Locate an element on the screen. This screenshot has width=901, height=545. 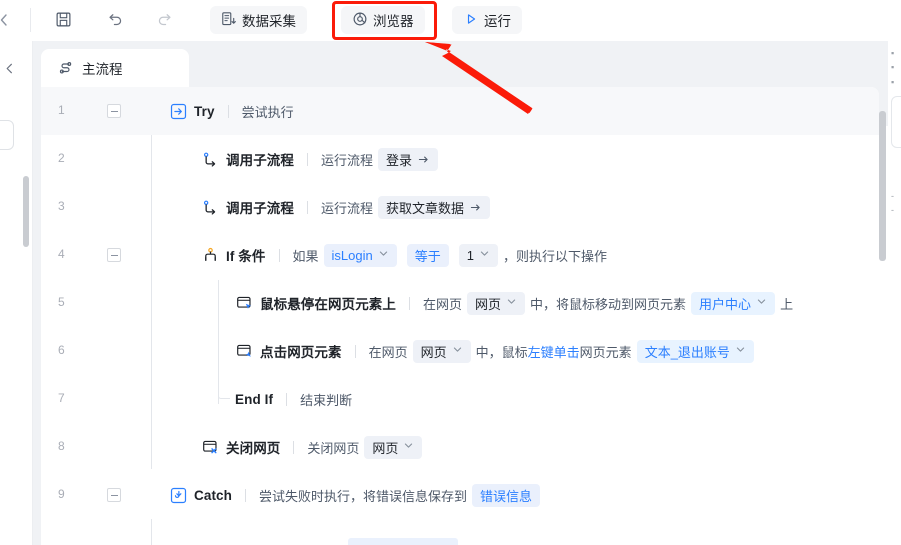
flow-node: 点击网页元素 在网页 网页 中，鼠标 左键单击 网页元素 文本_退出账号 is located at coordinates (497, 351).